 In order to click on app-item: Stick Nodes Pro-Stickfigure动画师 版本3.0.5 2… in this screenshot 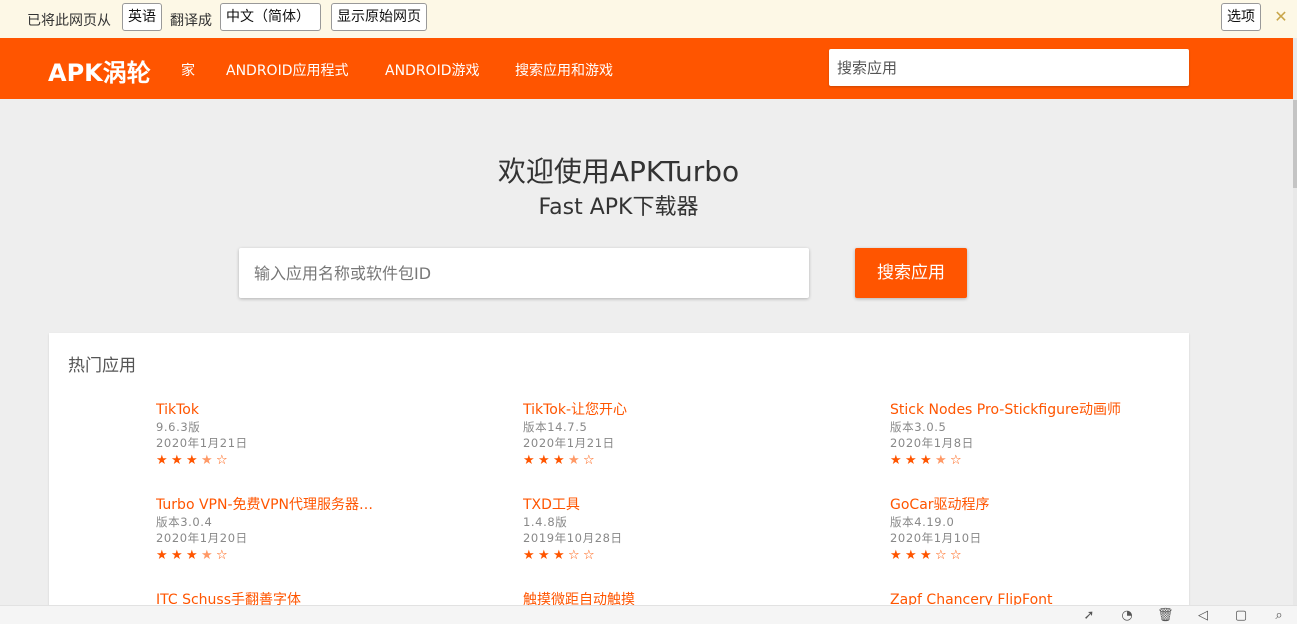, I will do `click(1055, 435)`.